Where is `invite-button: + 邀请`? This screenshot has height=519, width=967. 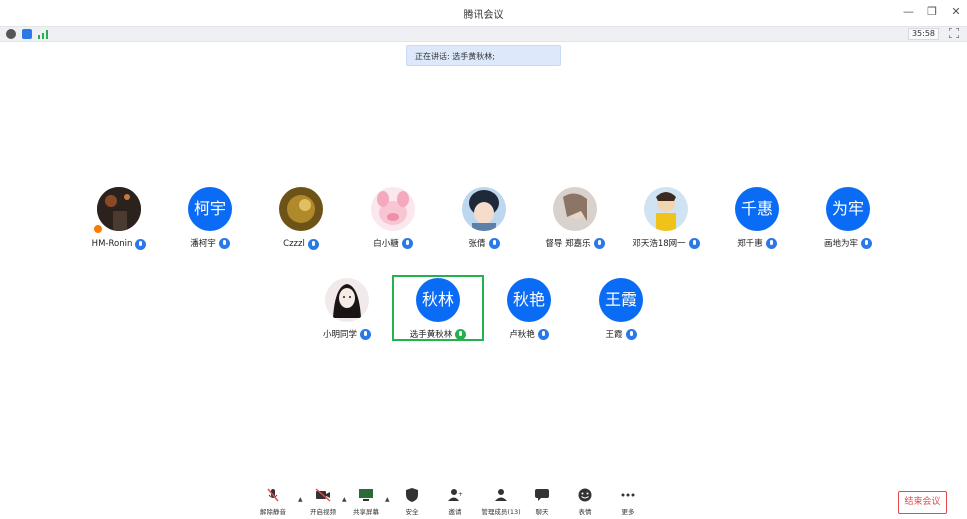 invite-button: + 邀请 is located at coordinates (455, 502).